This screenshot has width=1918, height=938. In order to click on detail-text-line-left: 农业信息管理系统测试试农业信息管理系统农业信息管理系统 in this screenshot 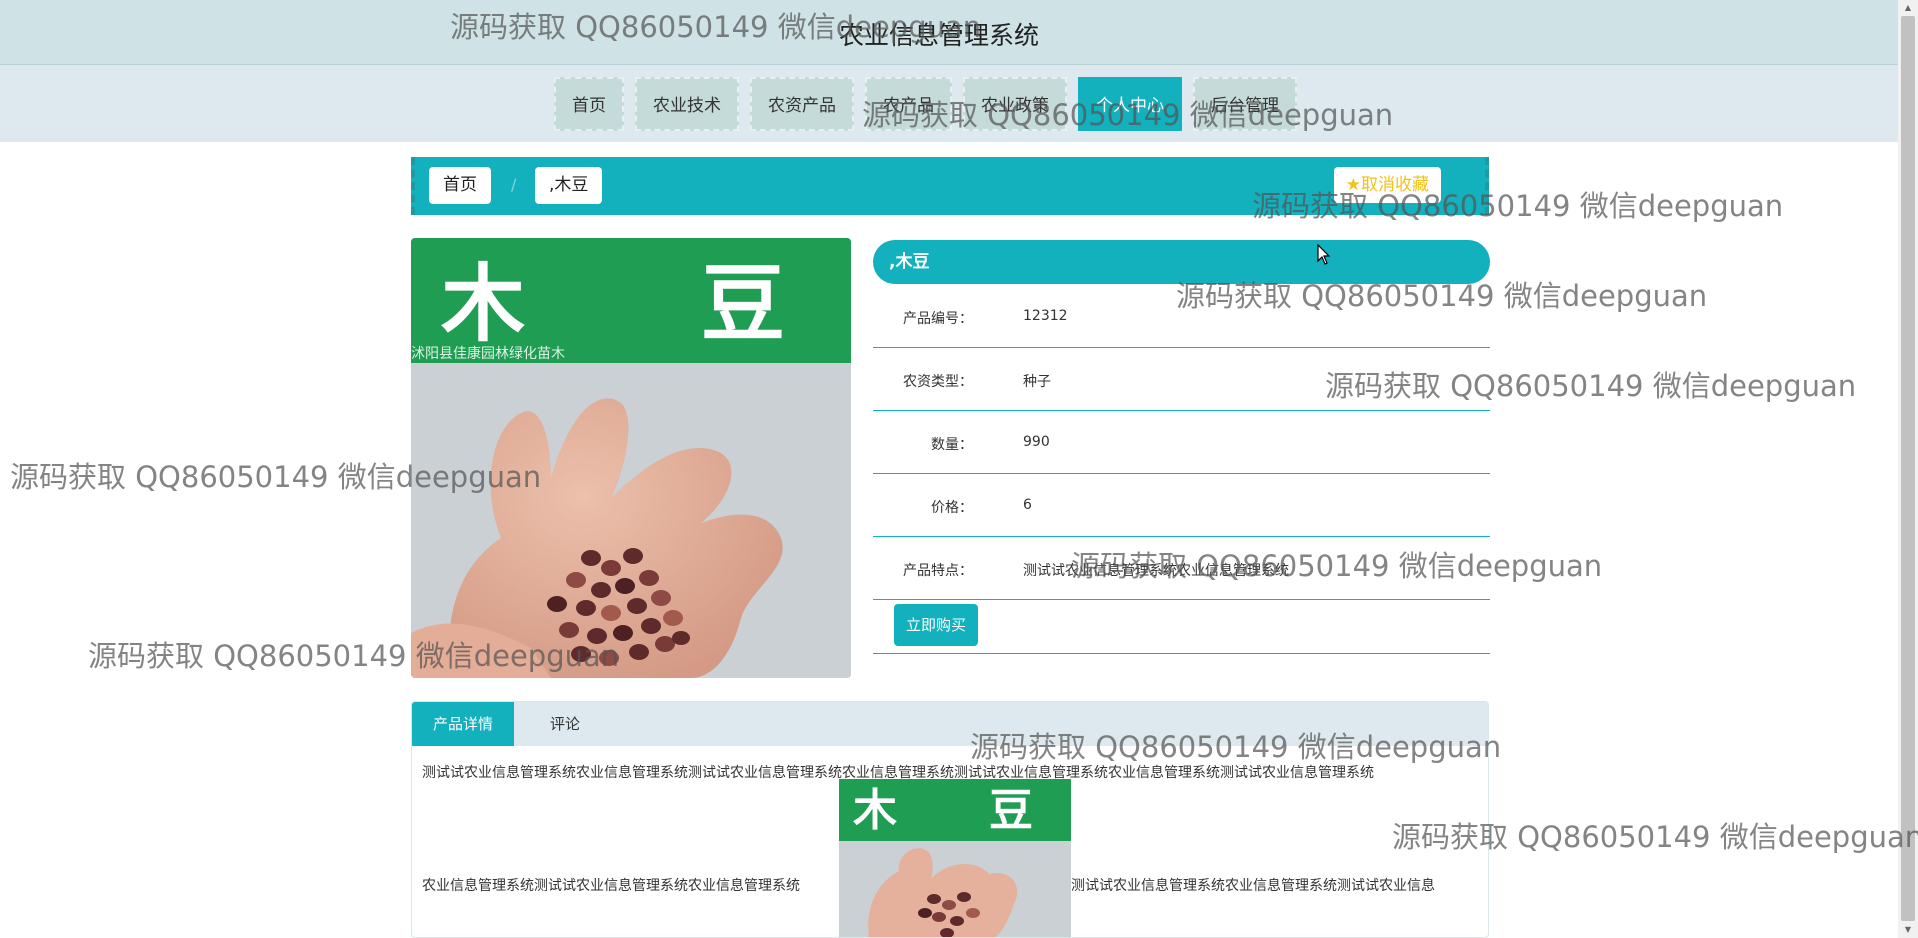, I will do `click(611, 886)`.